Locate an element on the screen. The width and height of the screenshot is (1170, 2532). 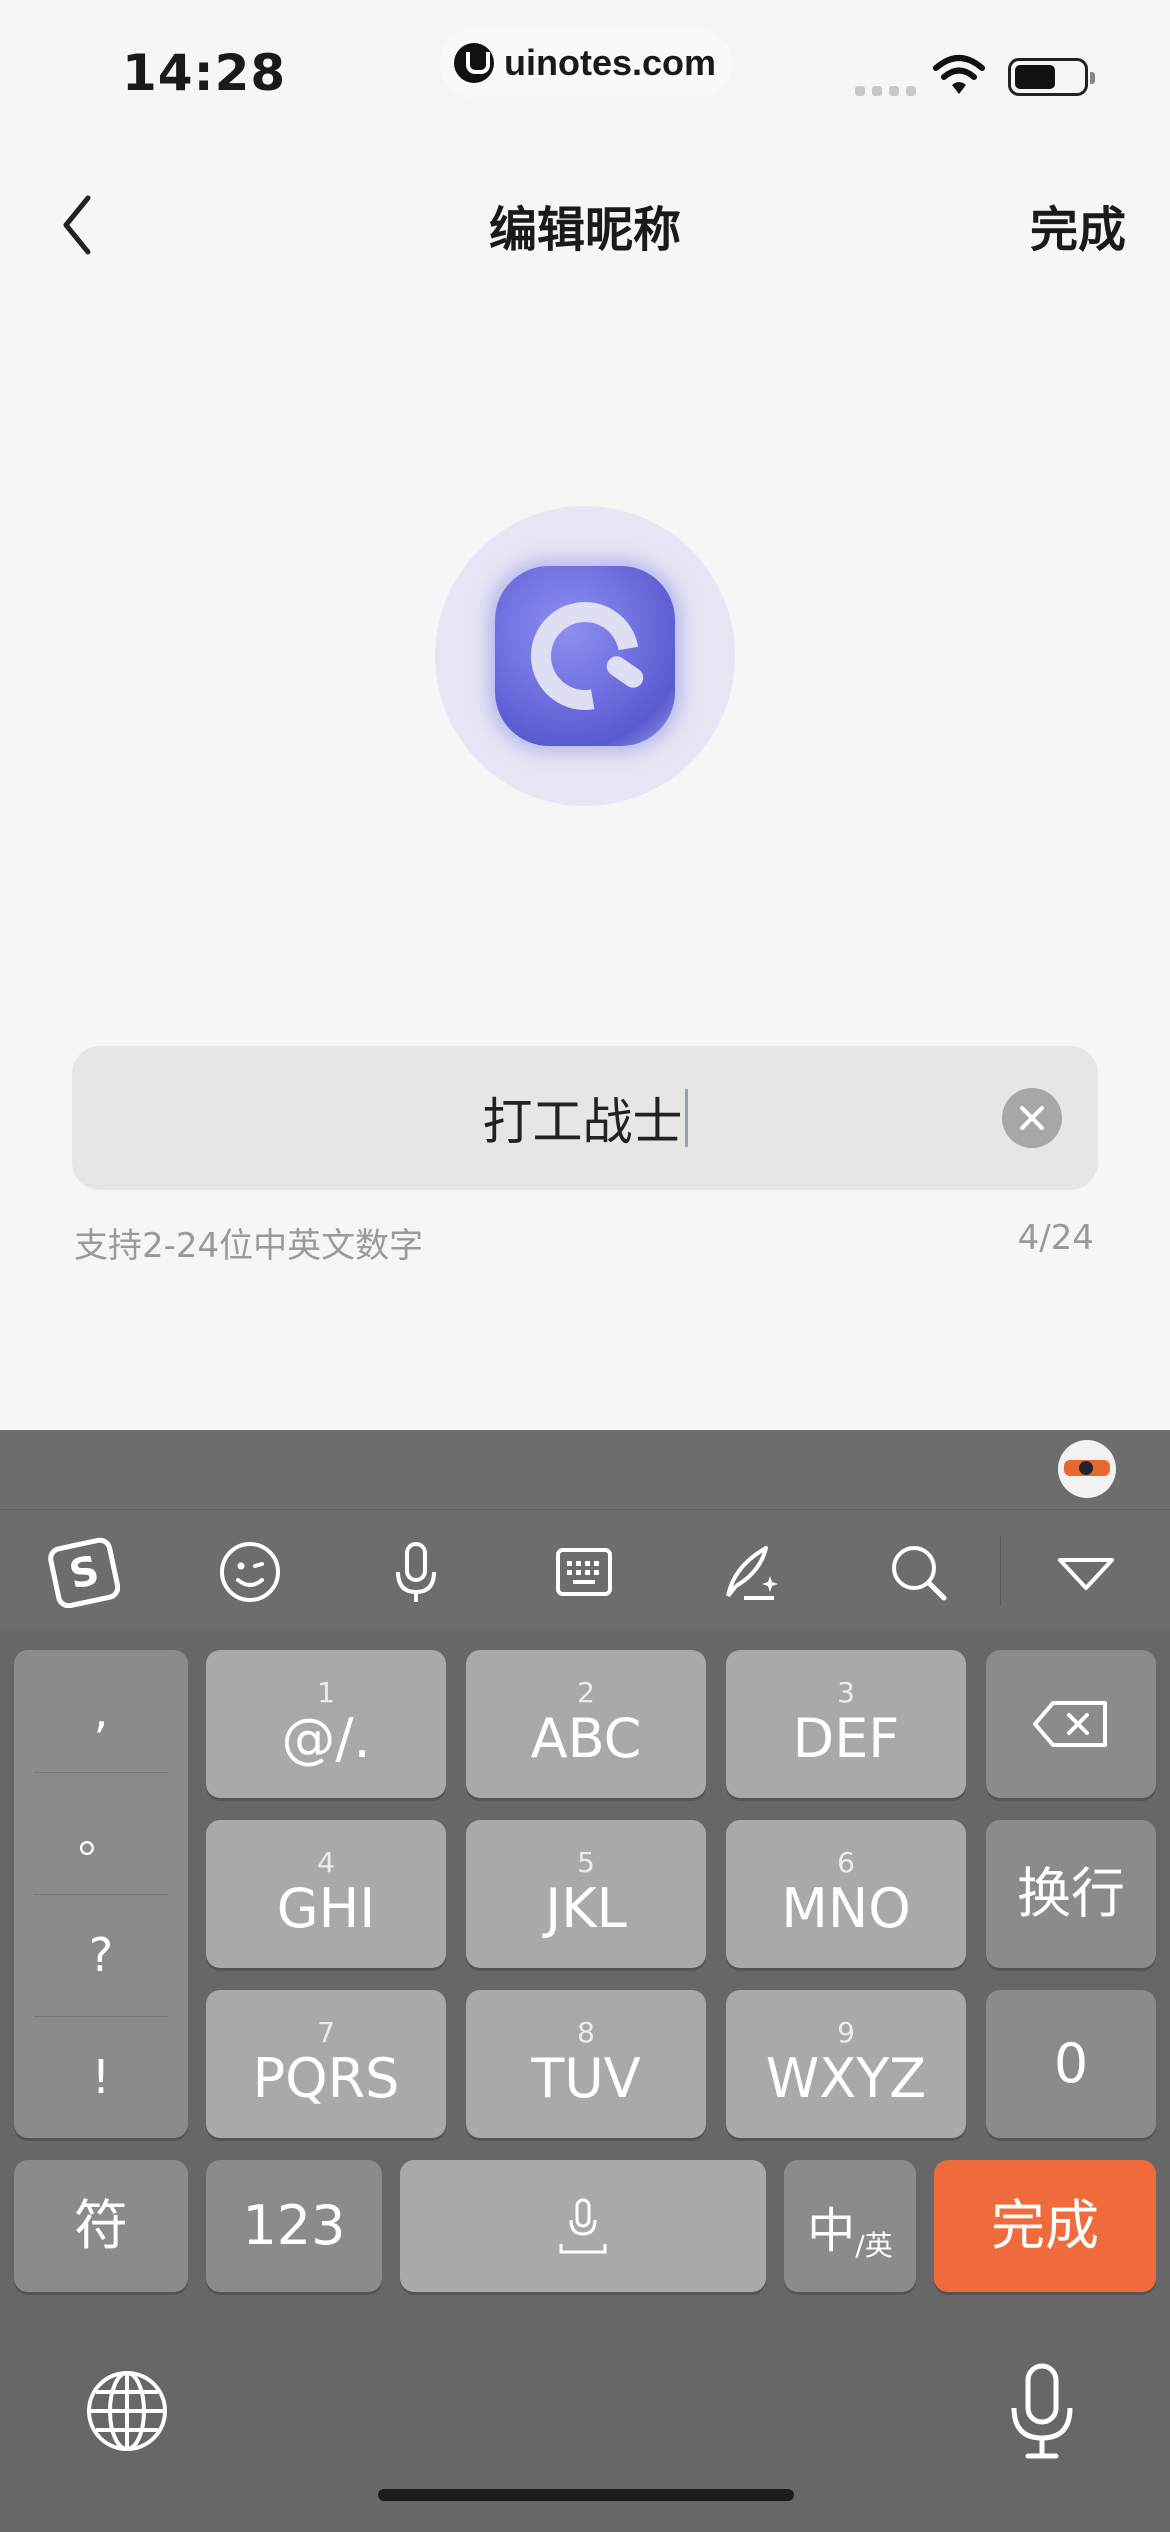
dictation-mic-icon is located at coordinates (1042, 2412).